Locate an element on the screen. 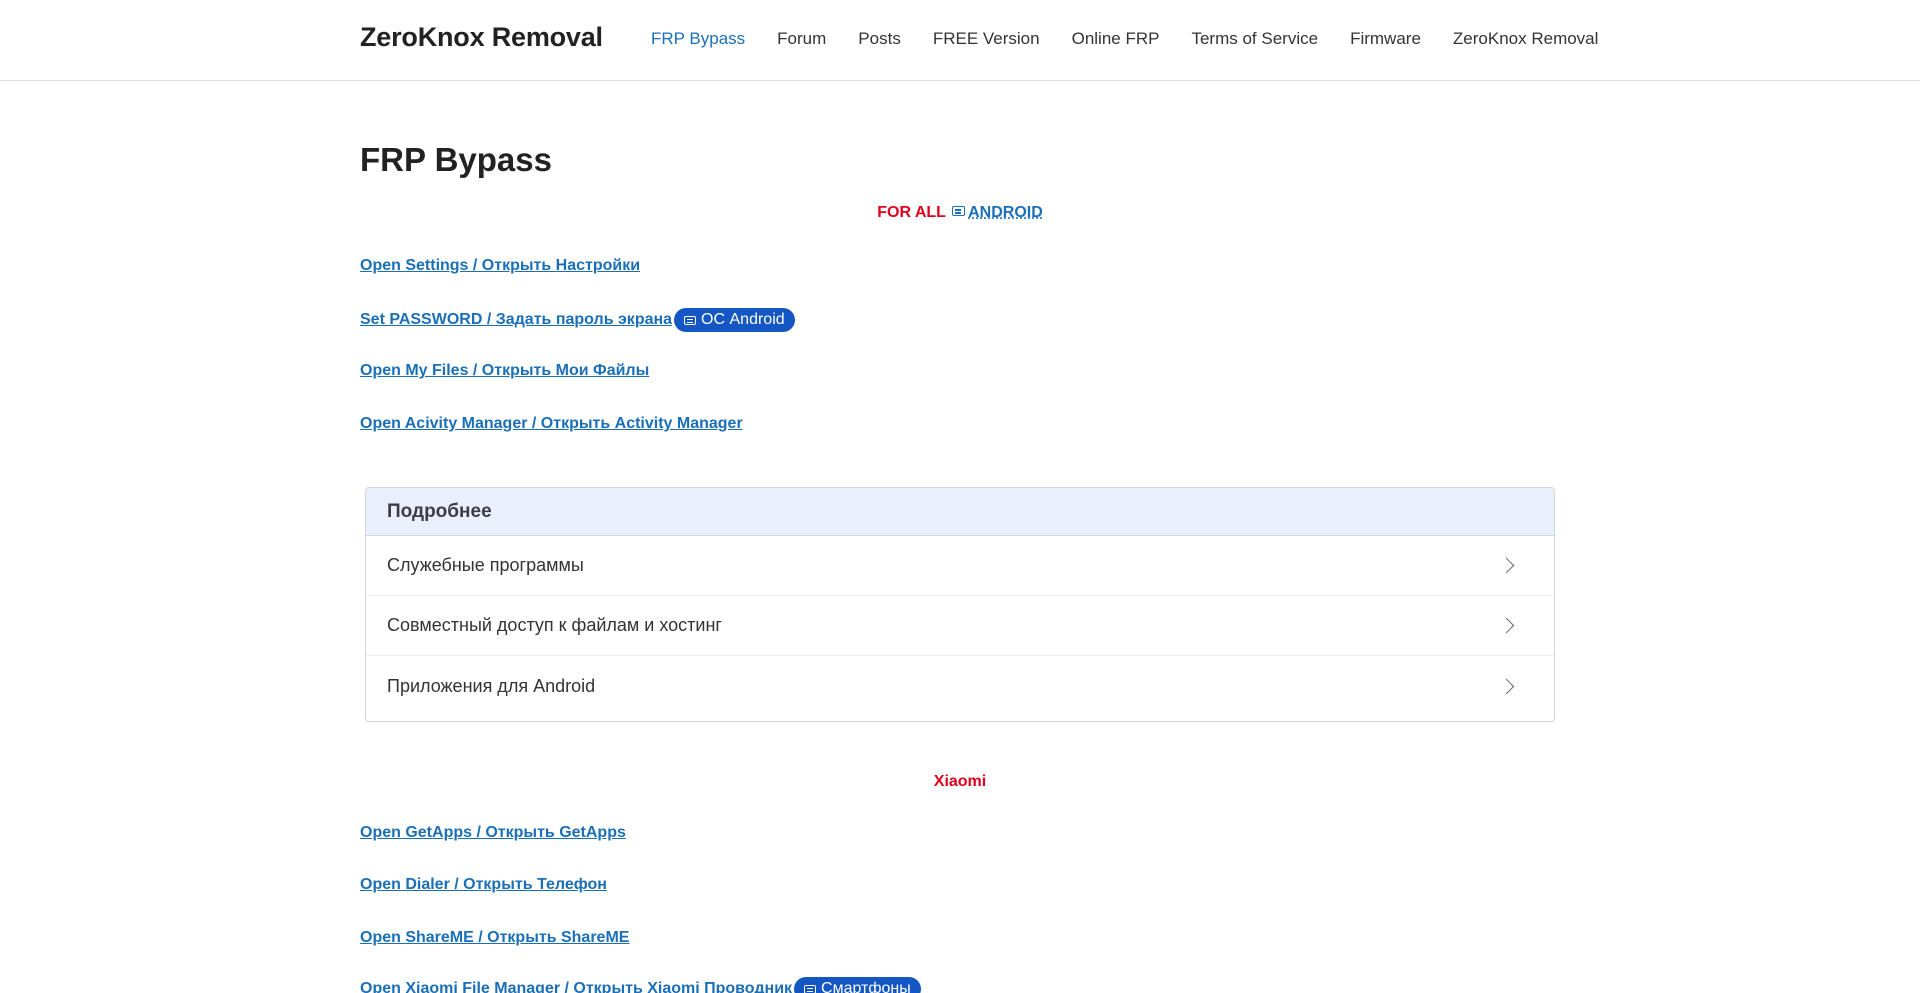 This screenshot has width=1920, height=993. open-my-files-link: Open My Files / Открыть Мои Файлы is located at coordinates (504, 371).